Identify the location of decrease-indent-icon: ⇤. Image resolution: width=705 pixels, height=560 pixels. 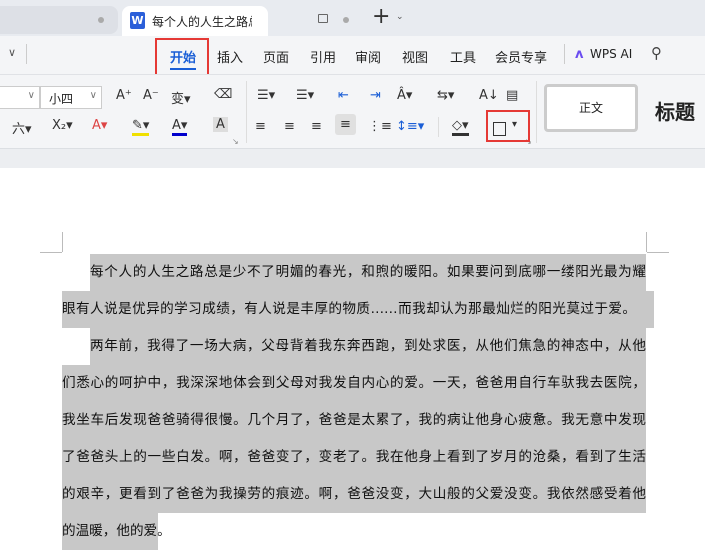
(343, 95).